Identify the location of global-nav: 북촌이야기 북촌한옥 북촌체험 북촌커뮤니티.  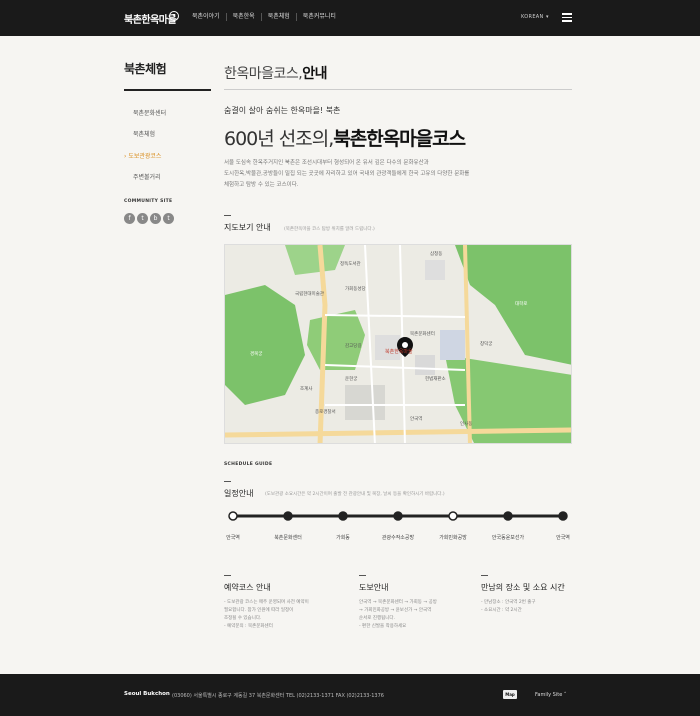
(264, 17).